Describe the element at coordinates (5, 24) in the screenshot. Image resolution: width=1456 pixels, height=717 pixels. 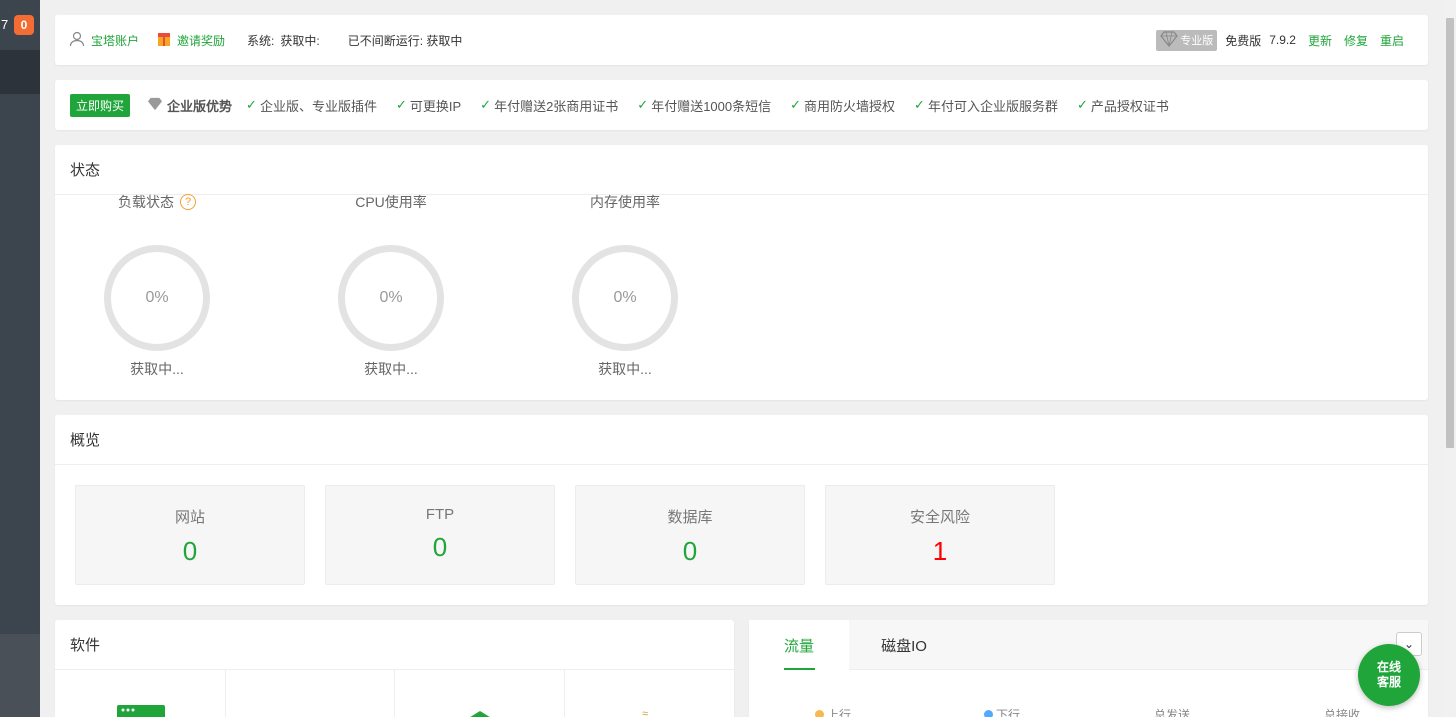
I see `sidebar-count: 7` at that location.